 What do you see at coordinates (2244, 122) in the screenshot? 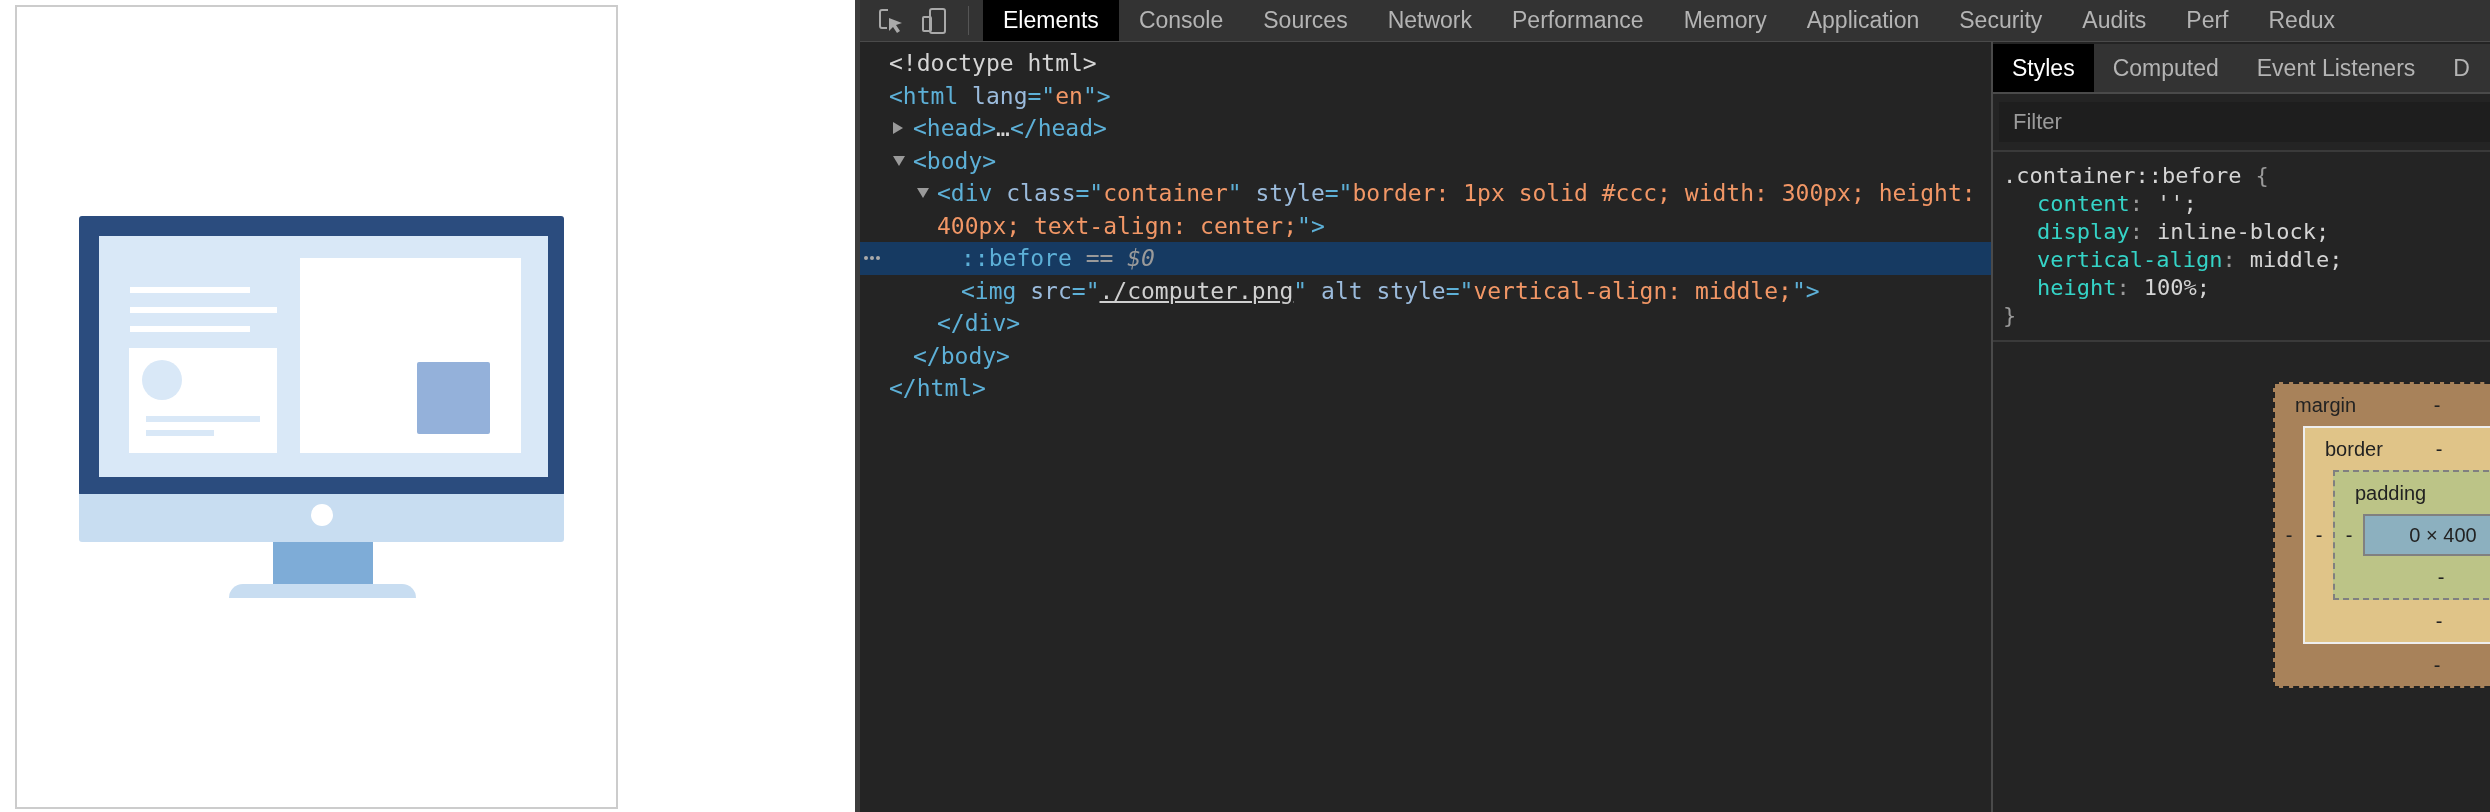
I see `filter-field: Filter` at bounding box center [2244, 122].